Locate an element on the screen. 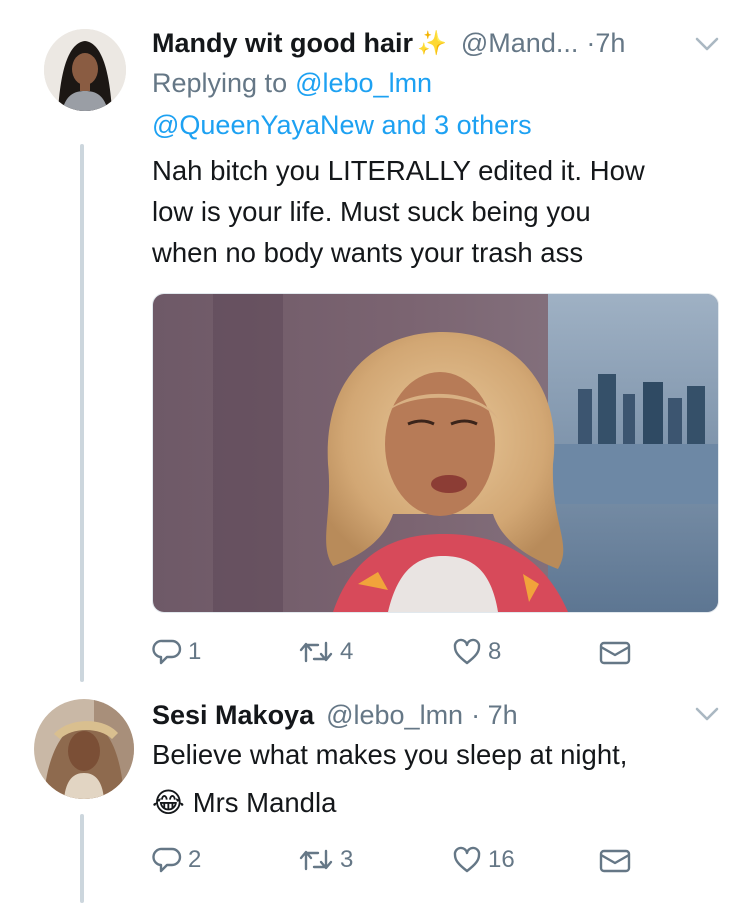 The width and height of the screenshot is (750, 903). like-count: 16 is located at coordinates (501, 859).